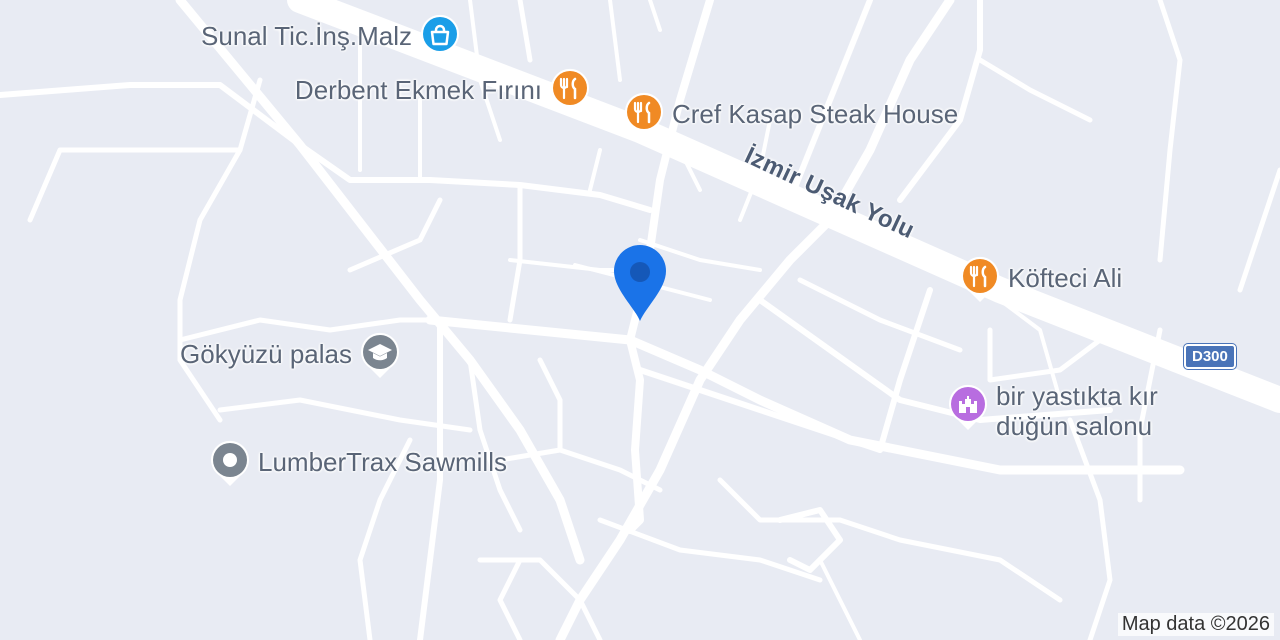  What do you see at coordinates (1074, 425) in the screenshot?
I see `poi-label-line2: düğün salonu` at bounding box center [1074, 425].